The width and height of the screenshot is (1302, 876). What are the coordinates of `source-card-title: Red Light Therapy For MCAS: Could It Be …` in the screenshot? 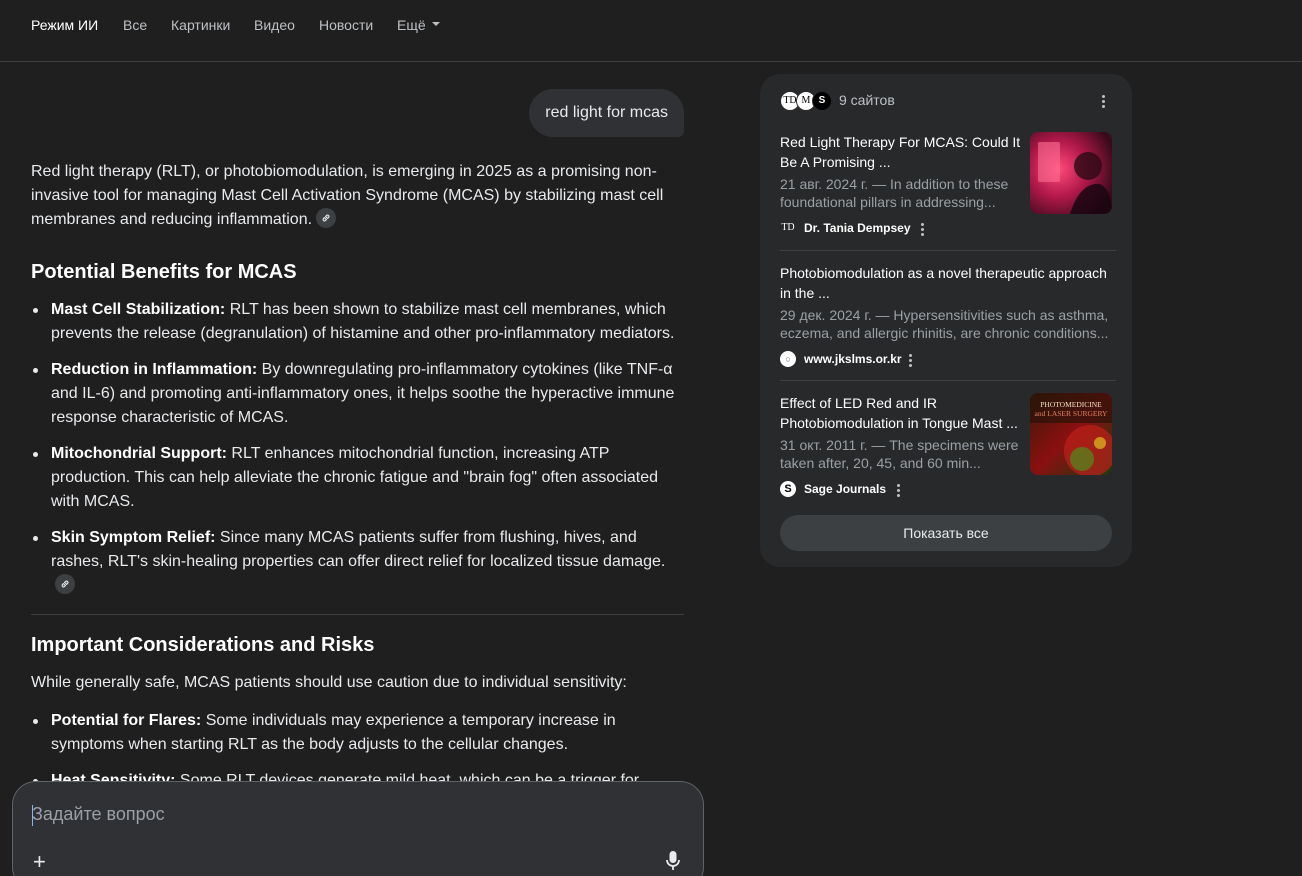 It's located at (902, 152).